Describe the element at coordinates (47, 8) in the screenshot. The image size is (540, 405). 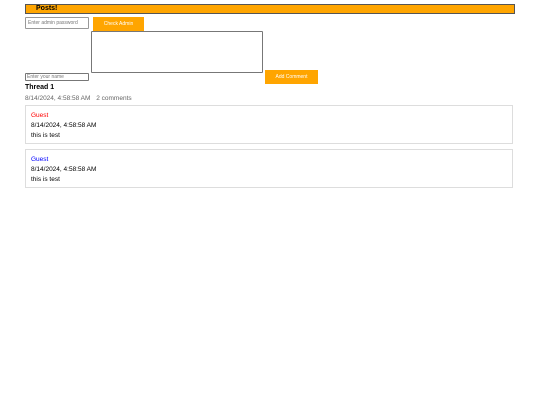
I see `page-title: Posts!` at that location.